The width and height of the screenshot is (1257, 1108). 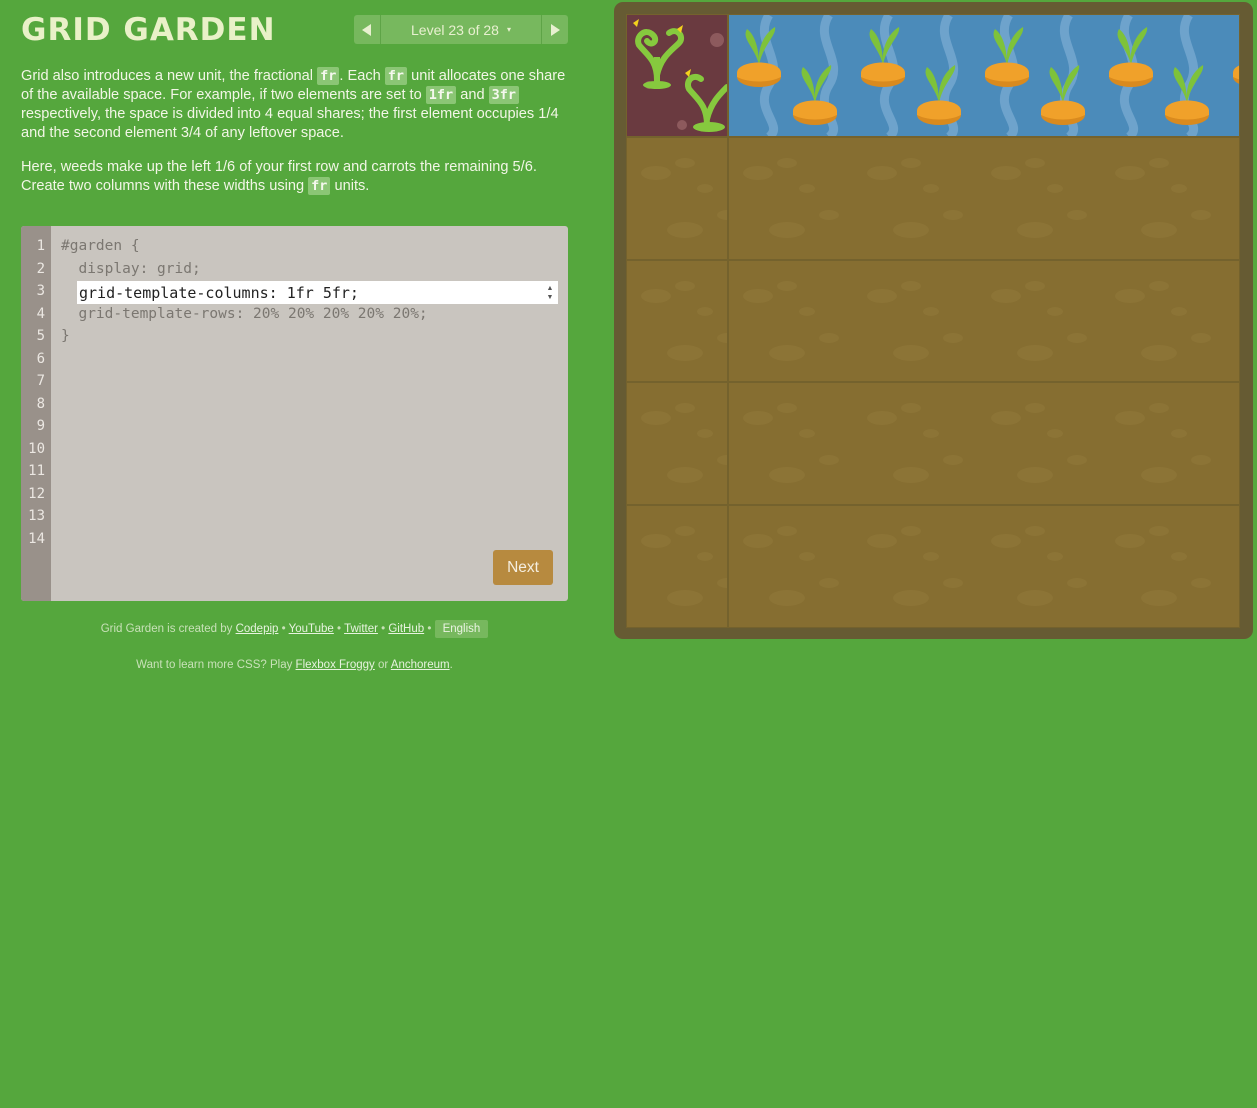 What do you see at coordinates (504, 95) in the screenshot?
I see `code-keyword: 3fr` at bounding box center [504, 95].